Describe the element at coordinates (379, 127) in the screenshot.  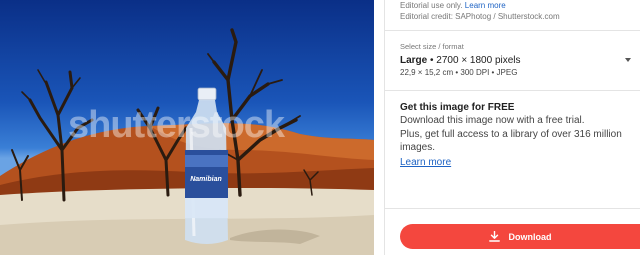
I see `gutter` at that location.